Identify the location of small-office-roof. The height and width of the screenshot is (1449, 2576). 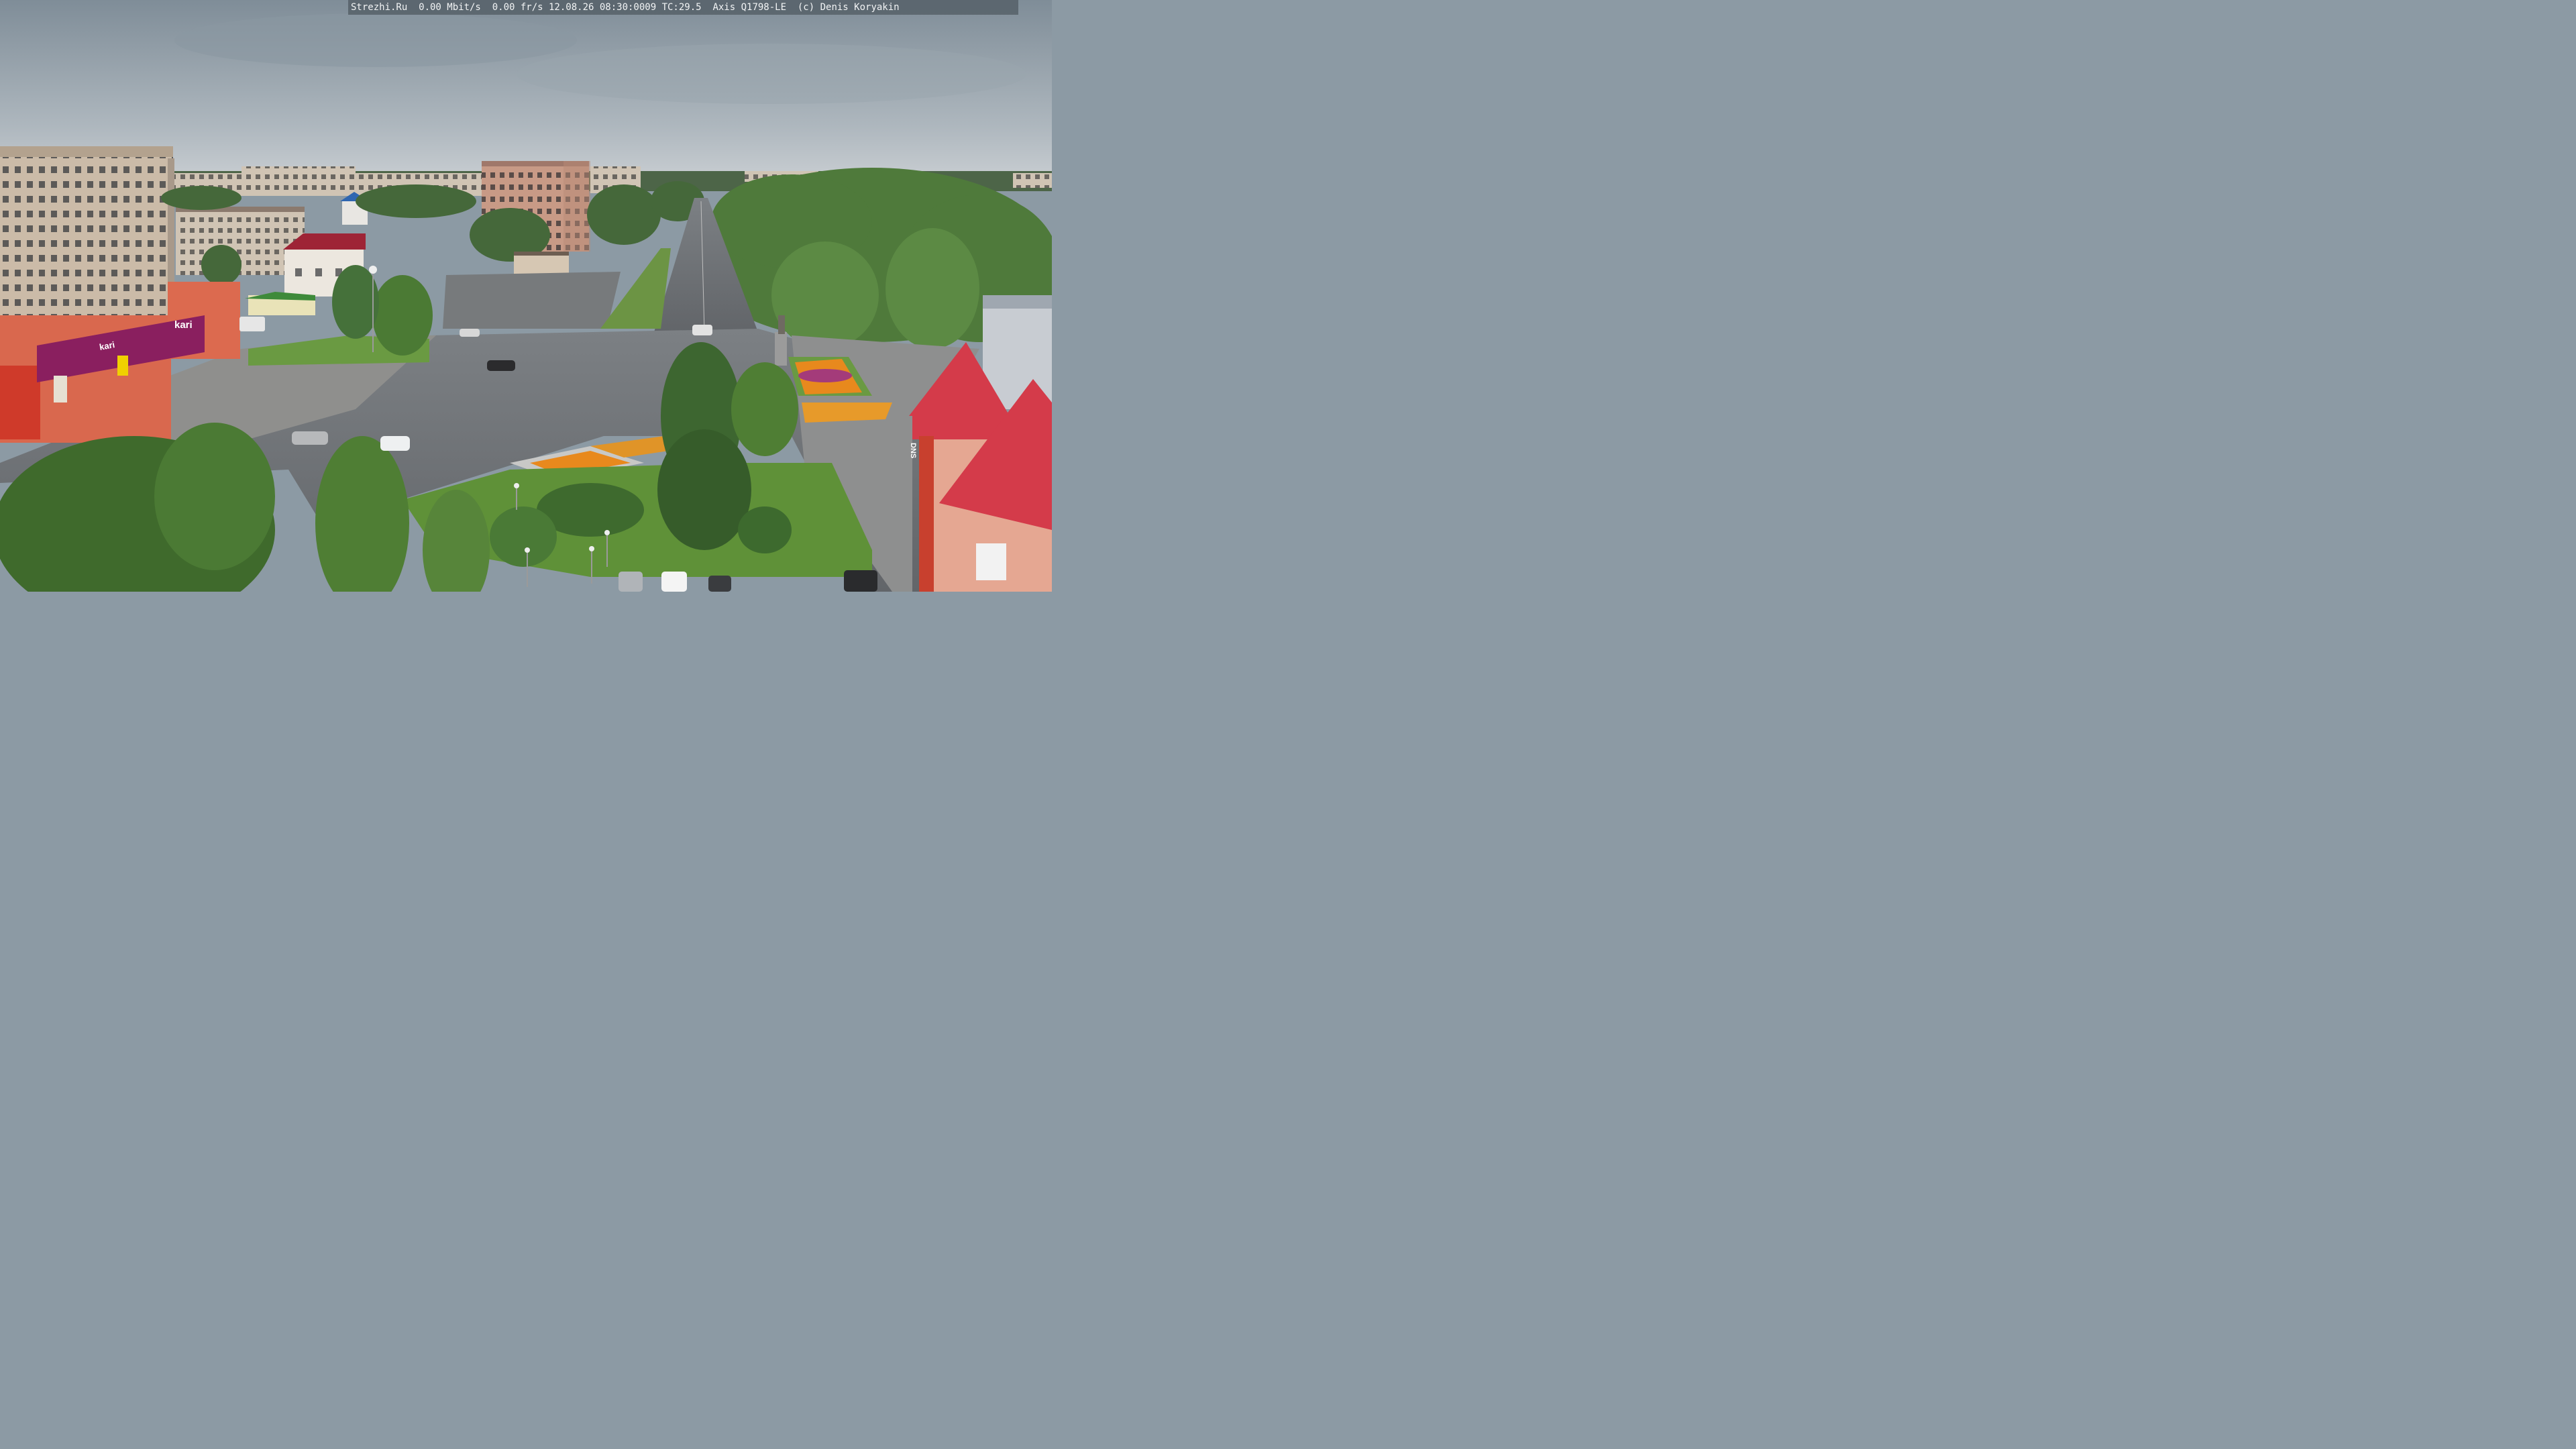
(541, 254).